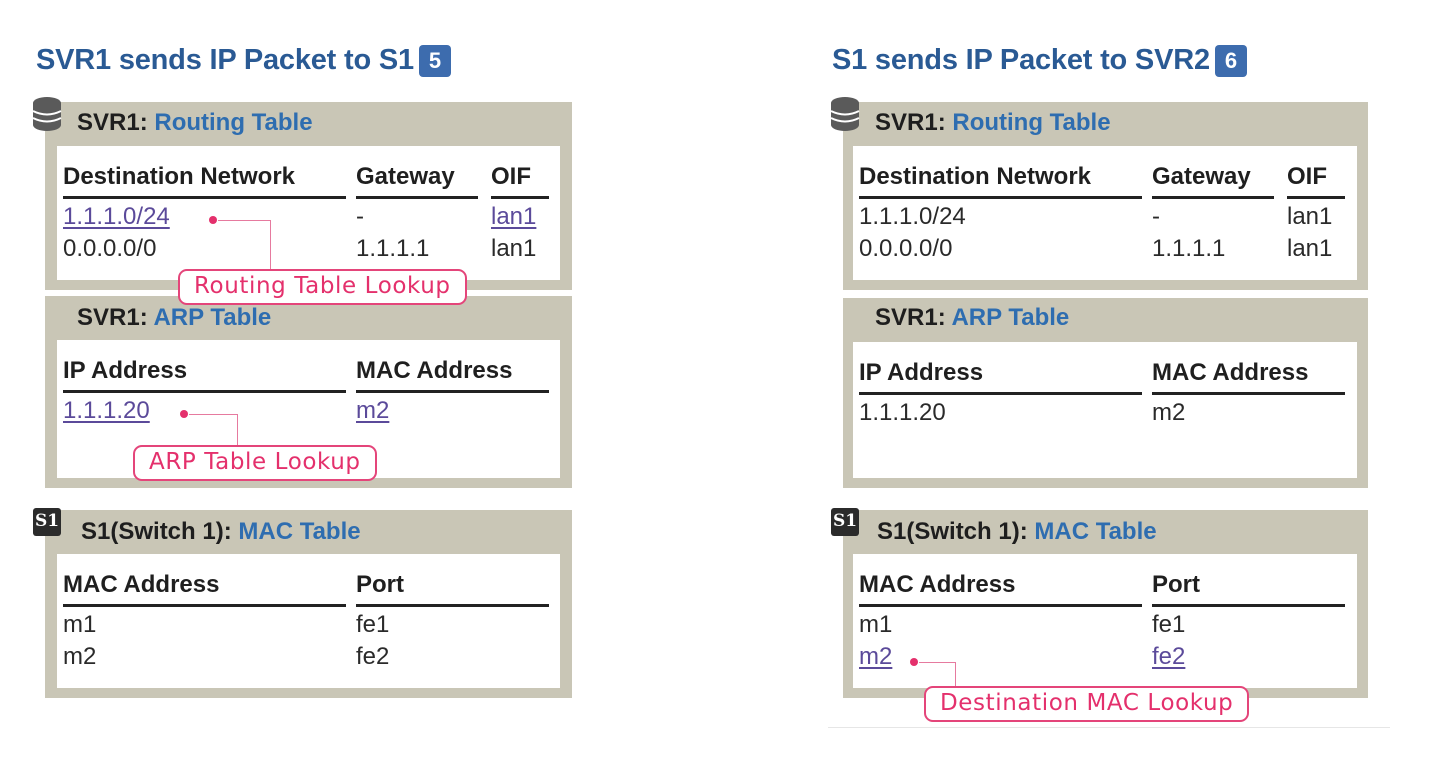  What do you see at coordinates (1109, 727) in the screenshot?
I see `divider` at bounding box center [1109, 727].